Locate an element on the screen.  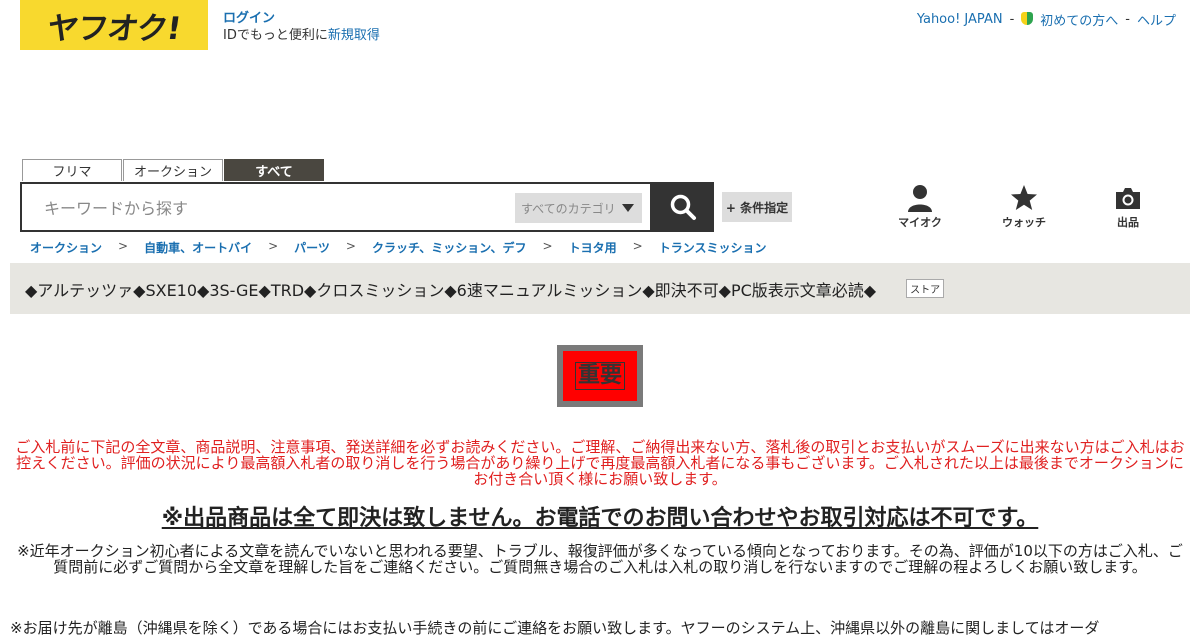
search-button is located at coordinates (683, 207).